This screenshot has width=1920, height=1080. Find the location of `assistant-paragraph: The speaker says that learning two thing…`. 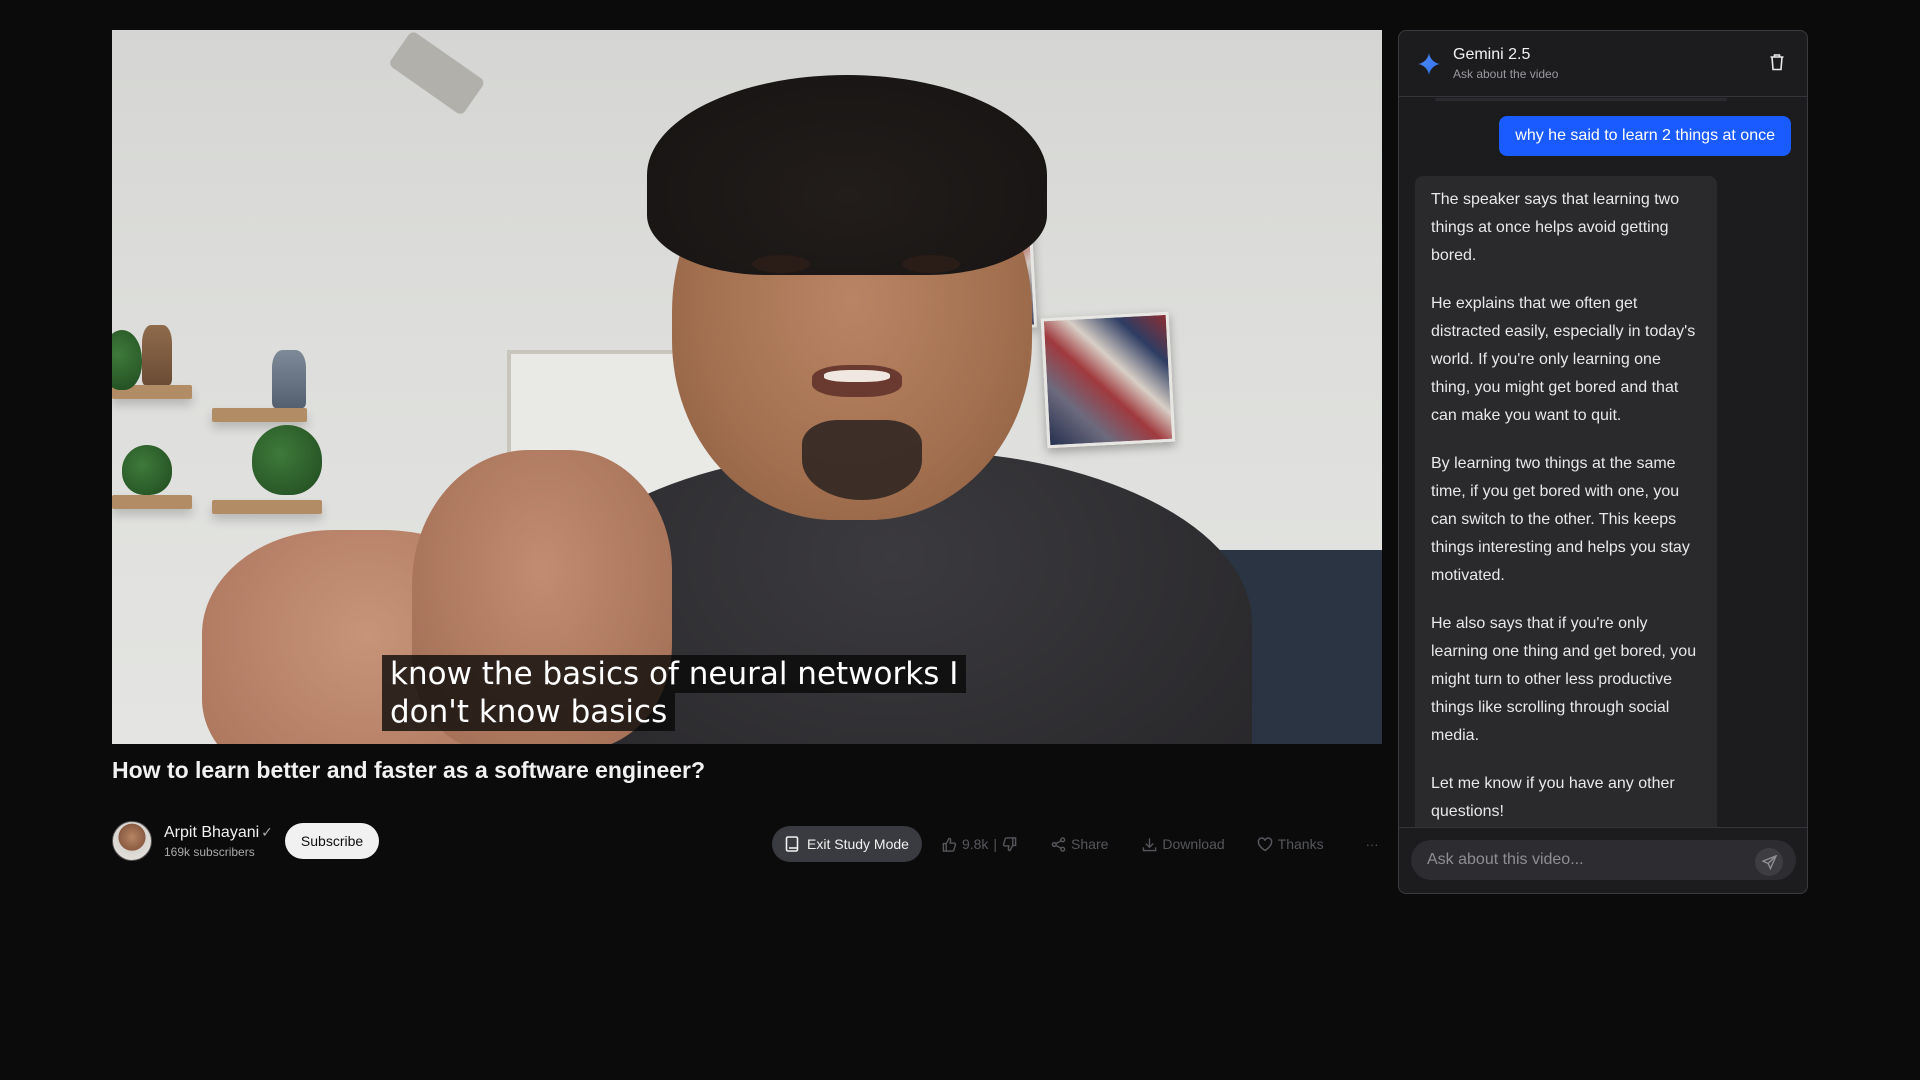

assistant-paragraph: The speaker says that learning two thing… is located at coordinates (1555, 227).